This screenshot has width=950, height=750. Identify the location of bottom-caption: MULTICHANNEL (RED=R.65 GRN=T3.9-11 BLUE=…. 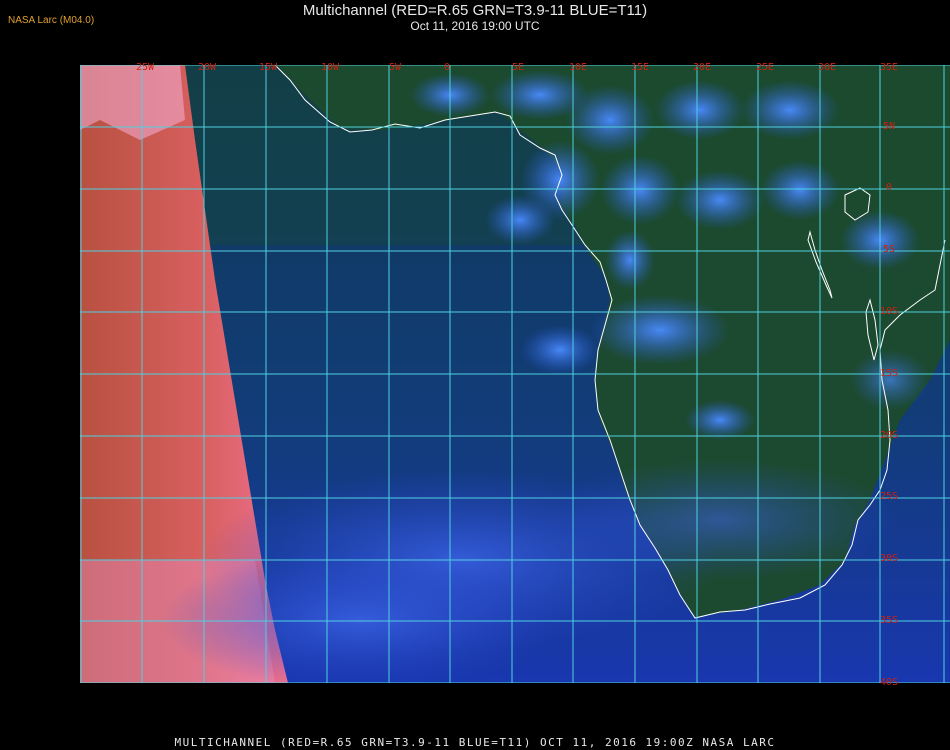
(475, 742).